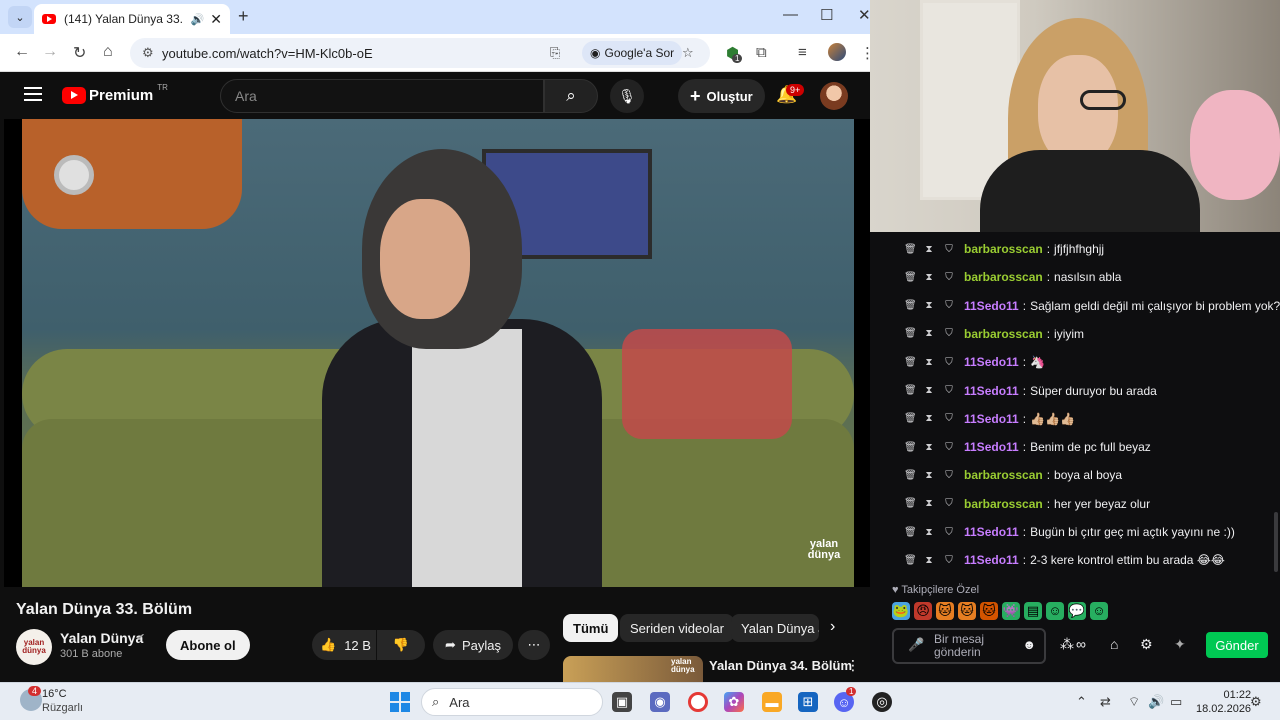  What do you see at coordinates (1134, 702) in the screenshot?
I see `wifi-icon: ⌔` at bounding box center [1134, 702].